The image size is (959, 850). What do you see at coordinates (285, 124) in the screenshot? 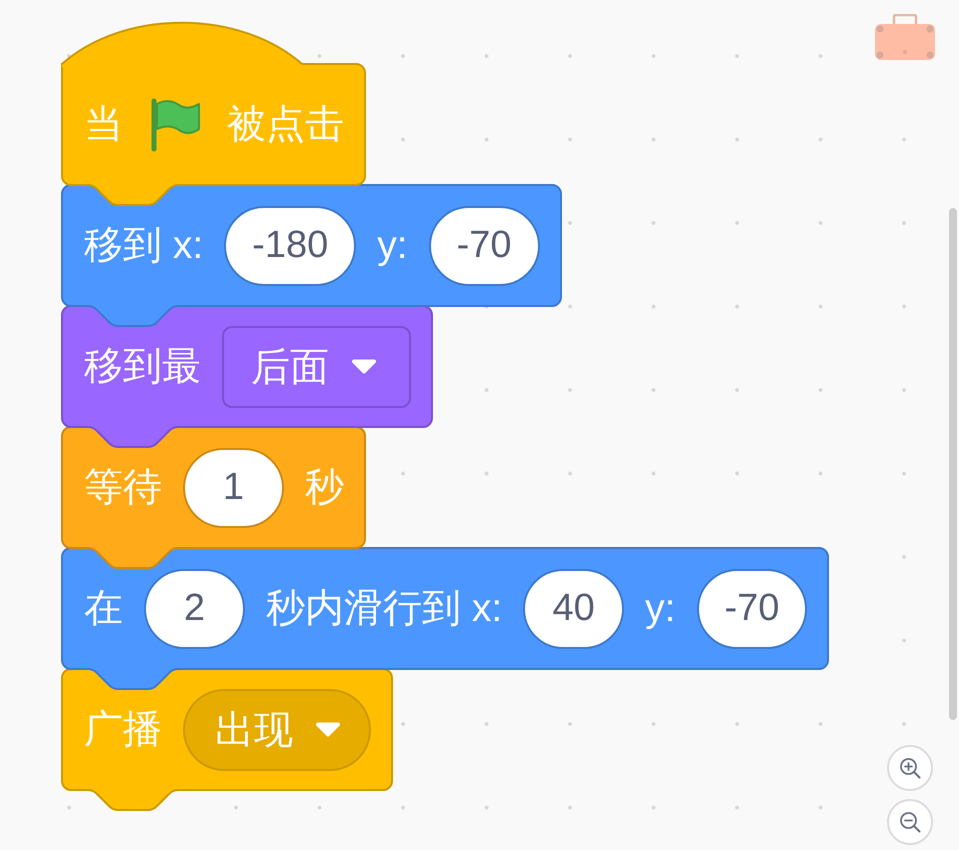
I see `block-label: 被点击` at bounding box center [285, 124].